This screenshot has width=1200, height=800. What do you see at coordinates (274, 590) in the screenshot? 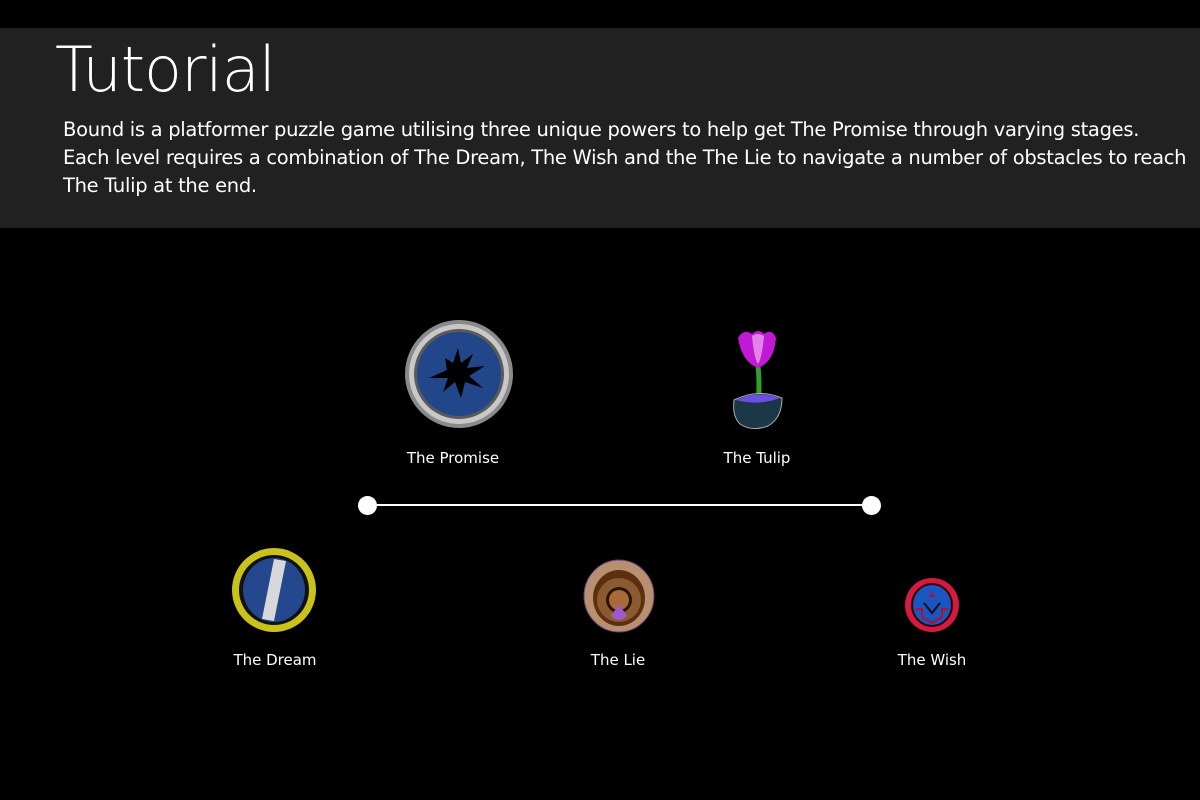
I see `dream-icon` at bounding box center [274, 590].